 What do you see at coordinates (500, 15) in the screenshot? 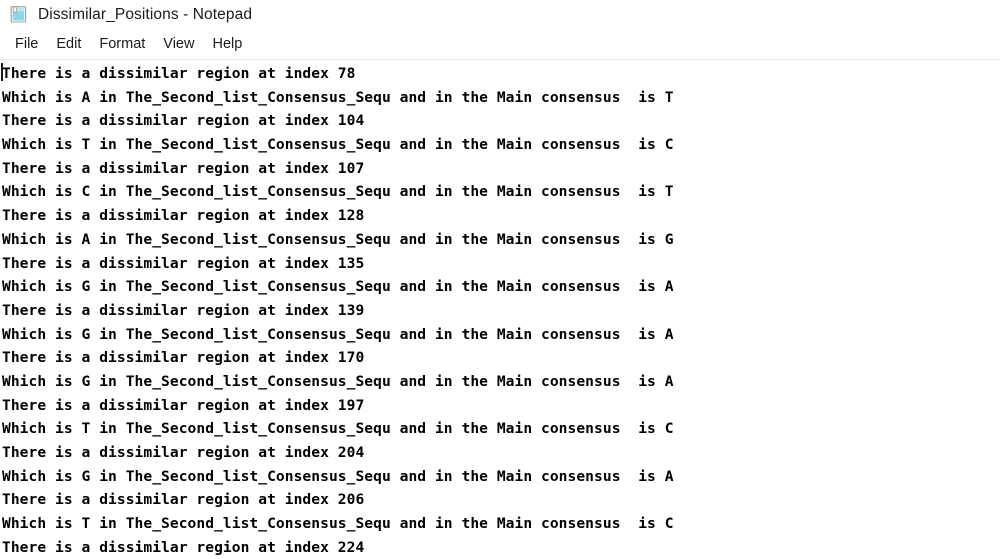
I see `title-bar: Dissimilar_Positions - Notepad` at bounding box center [500, 15].